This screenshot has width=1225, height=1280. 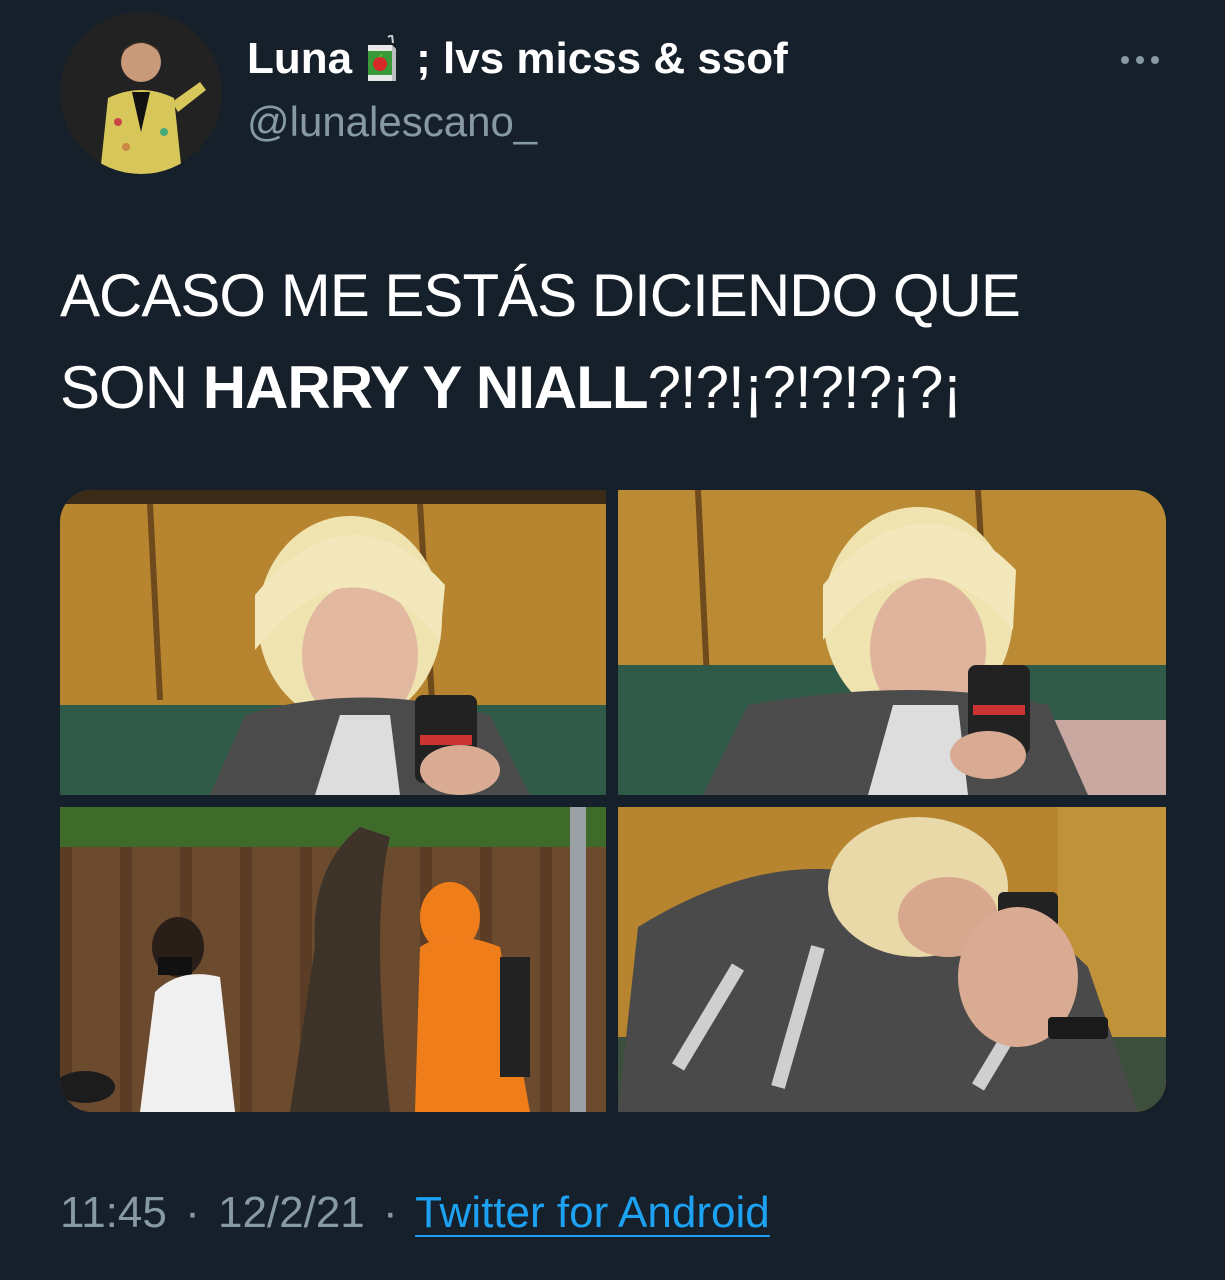 I want to click on display-name-text: Luna, so click(x=300, y=58).